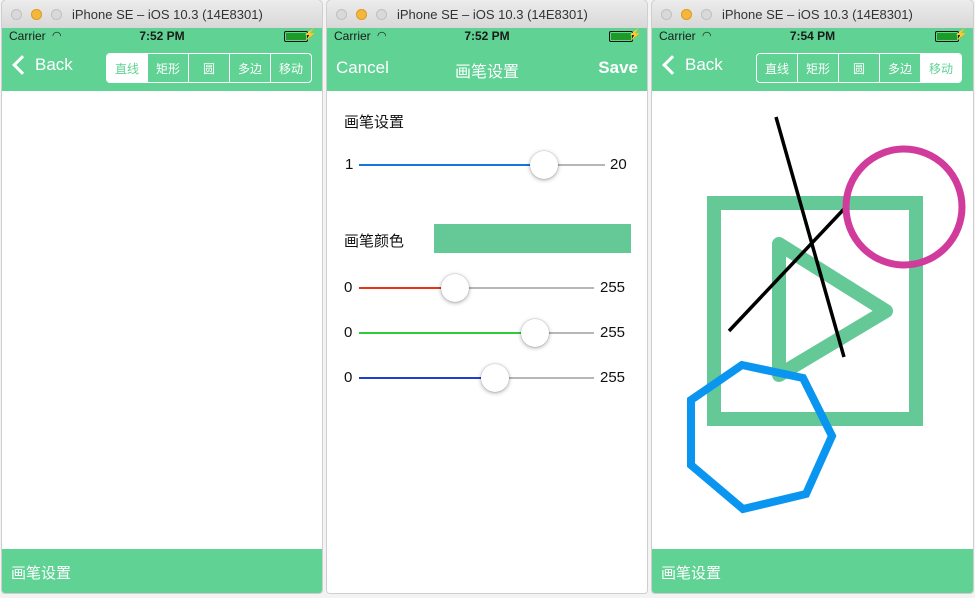  Describe the element at coordinates (427, 378) in the screenshot. I see `blue-slider-fill` at that location.